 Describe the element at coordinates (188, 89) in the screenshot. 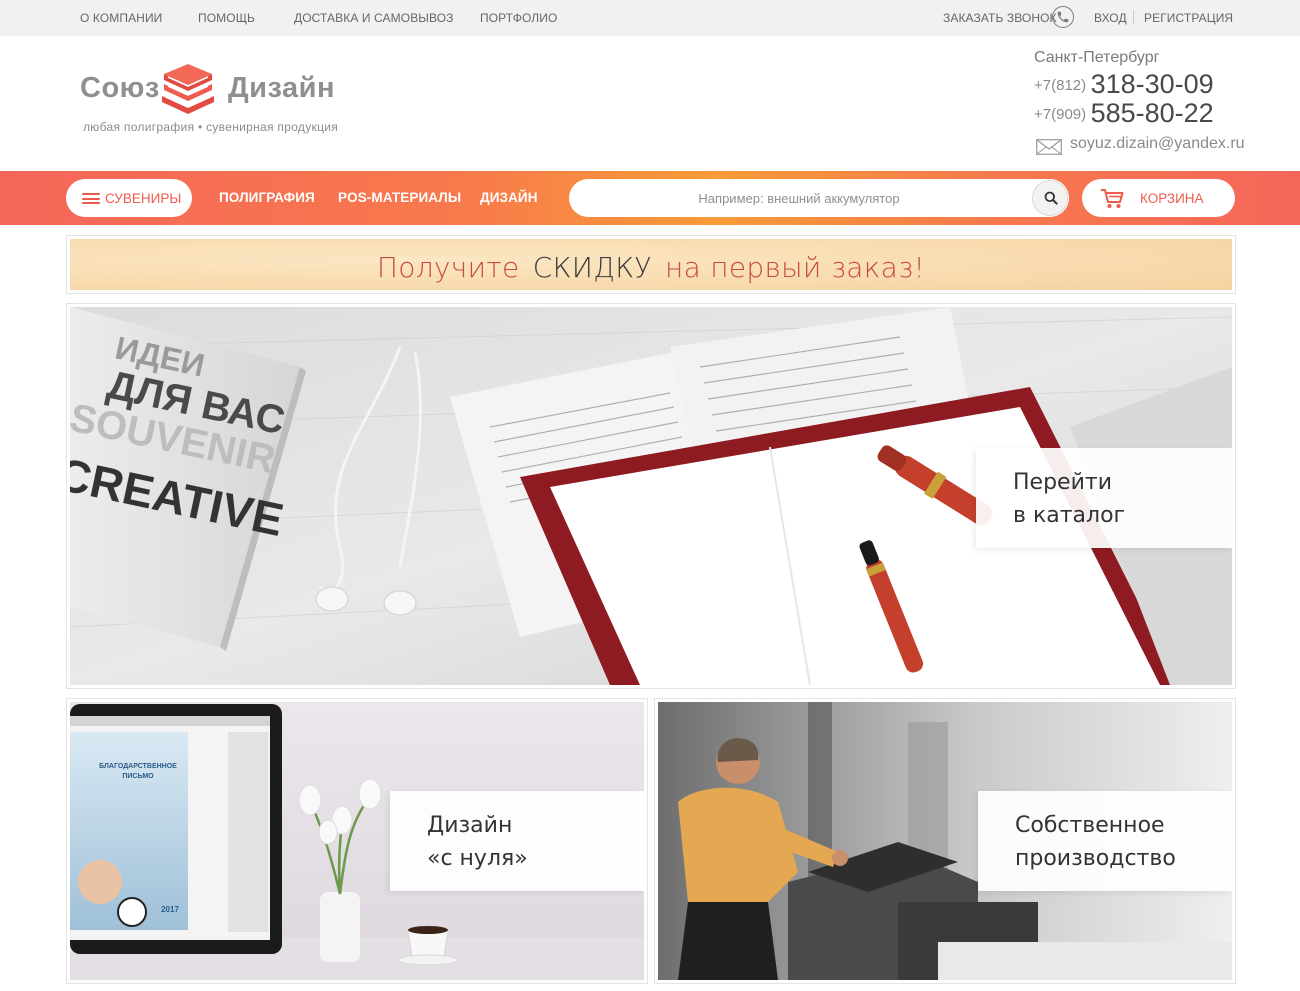

I see `books-logo-icon` at that location.